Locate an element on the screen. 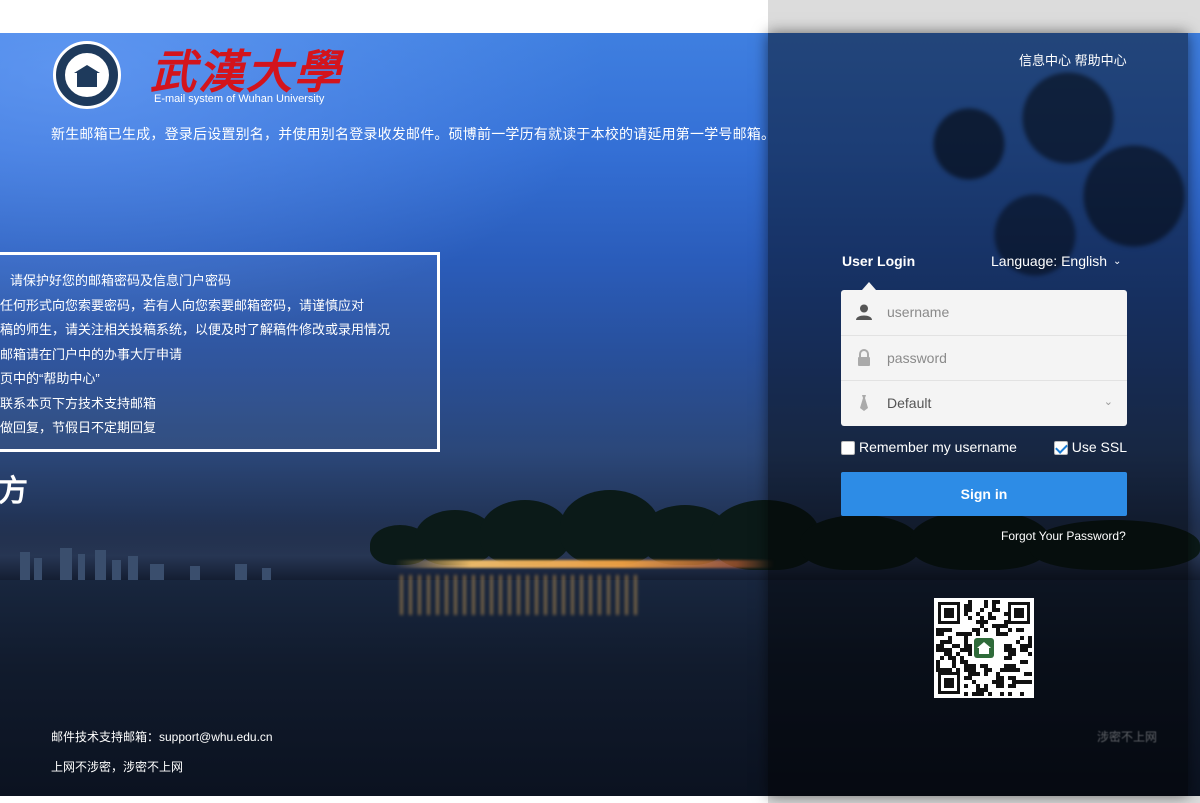  watermark-text: 涉密不上网 is located at coordinates (1127, 737).